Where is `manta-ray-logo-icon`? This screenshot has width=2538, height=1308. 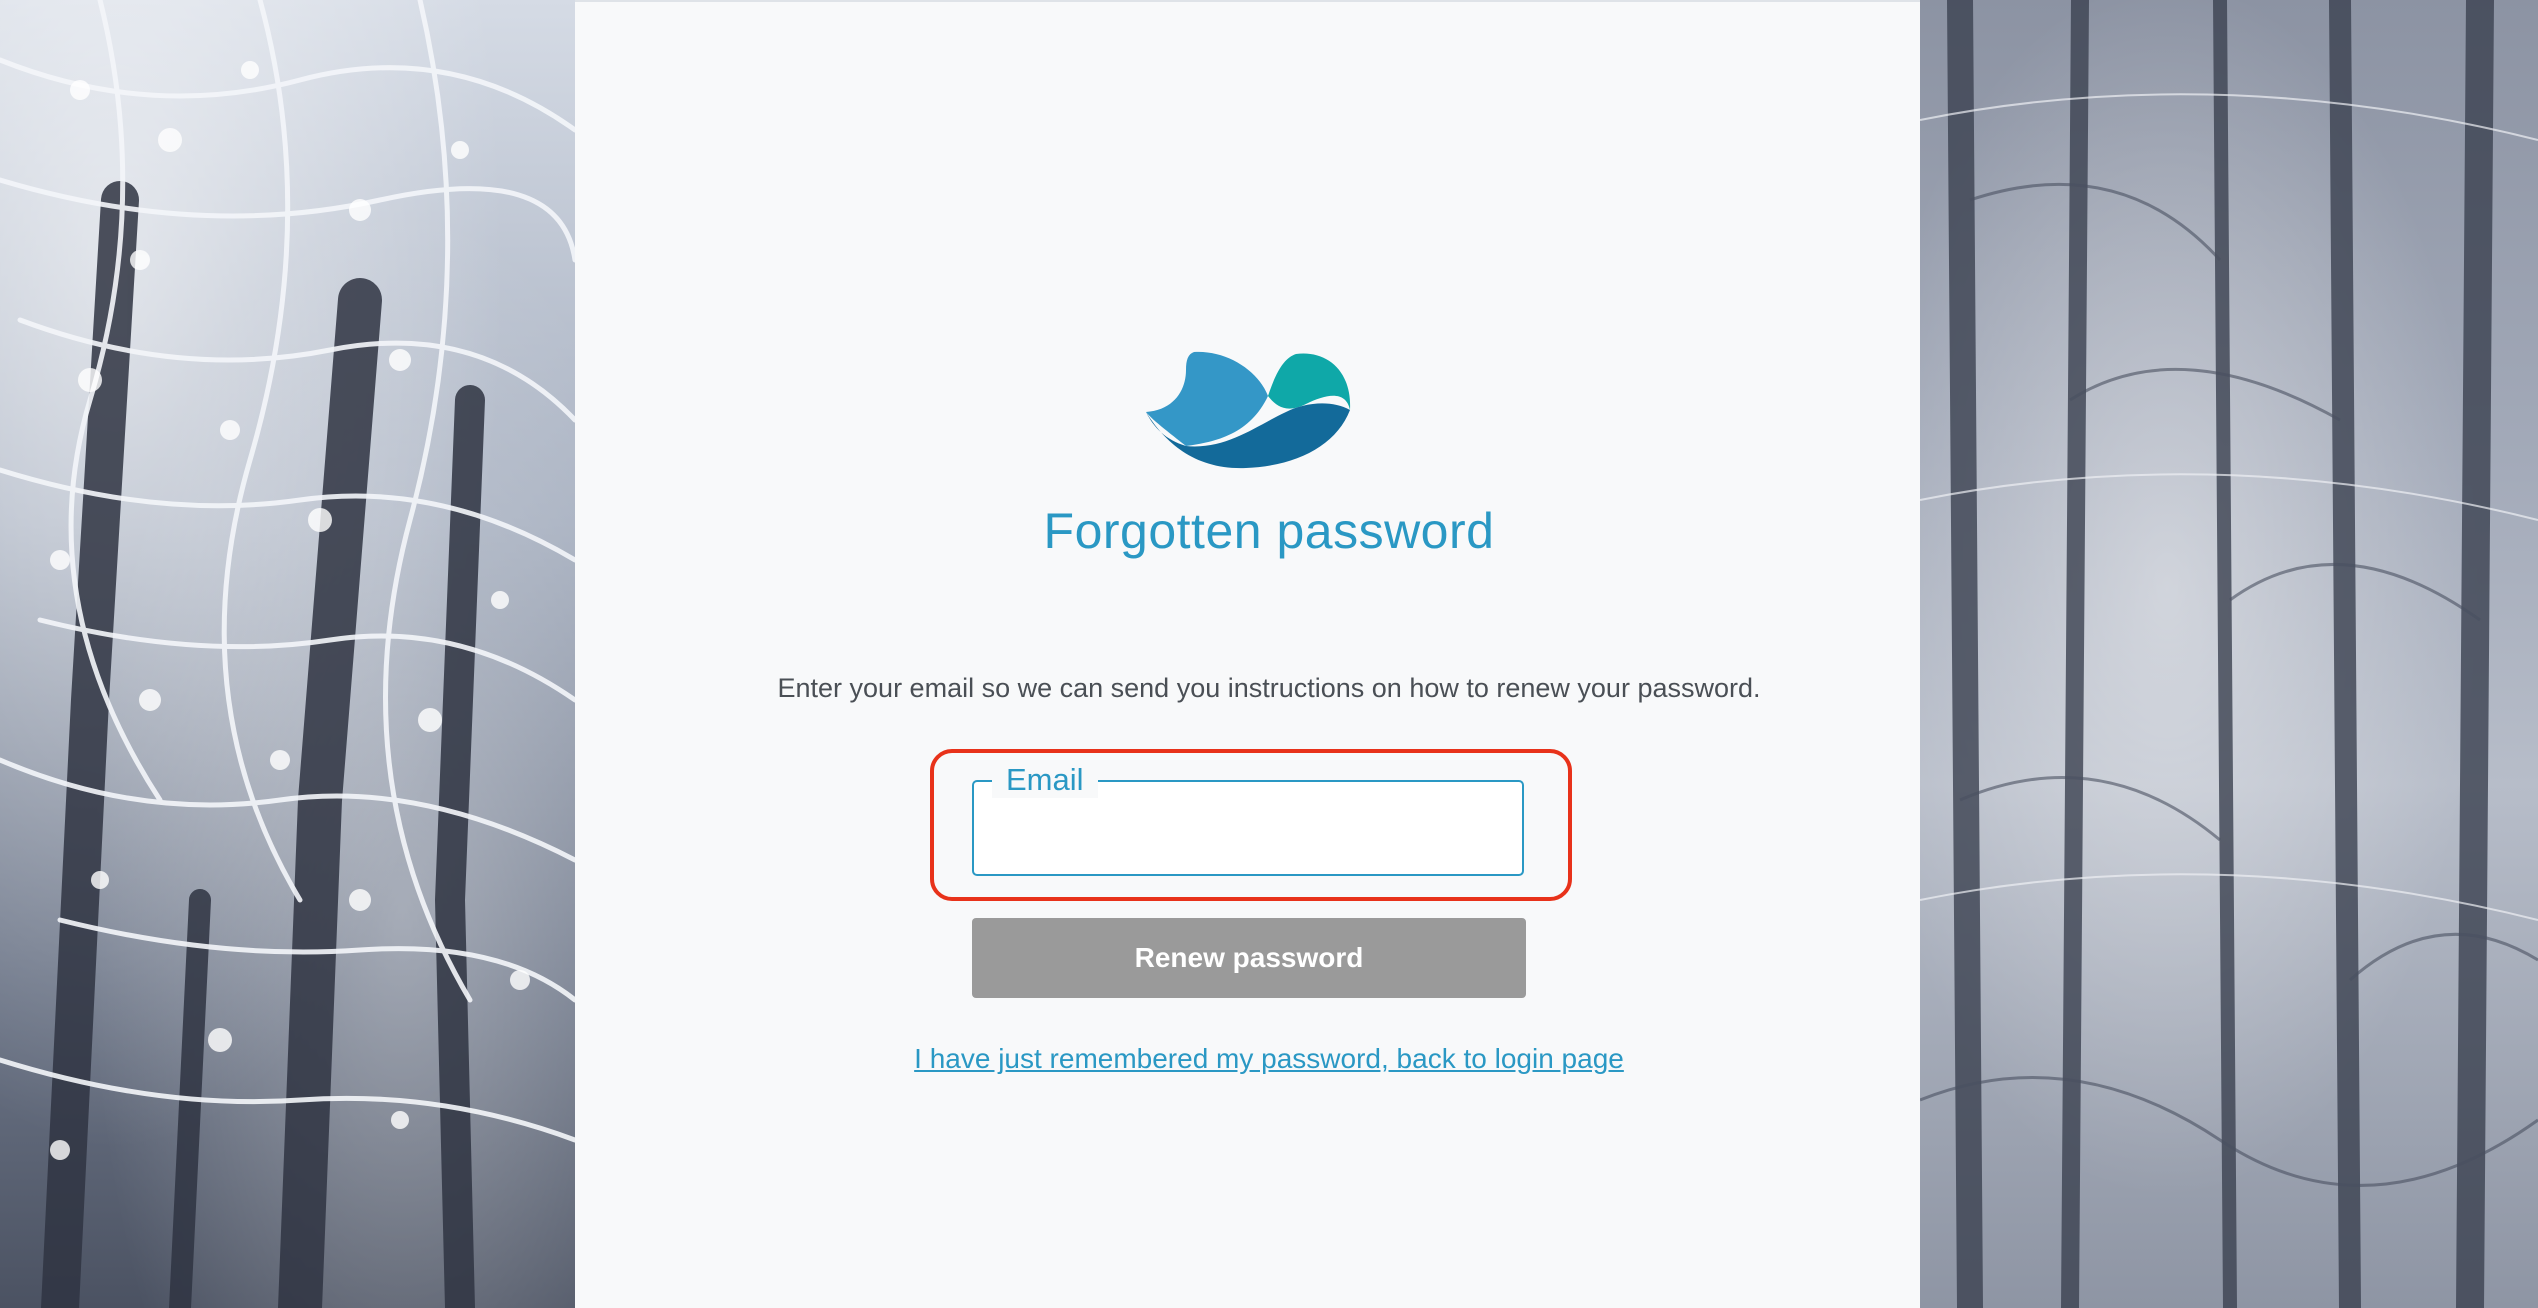 manta-ray-logo-icon is located at coordinates (1248, 410).